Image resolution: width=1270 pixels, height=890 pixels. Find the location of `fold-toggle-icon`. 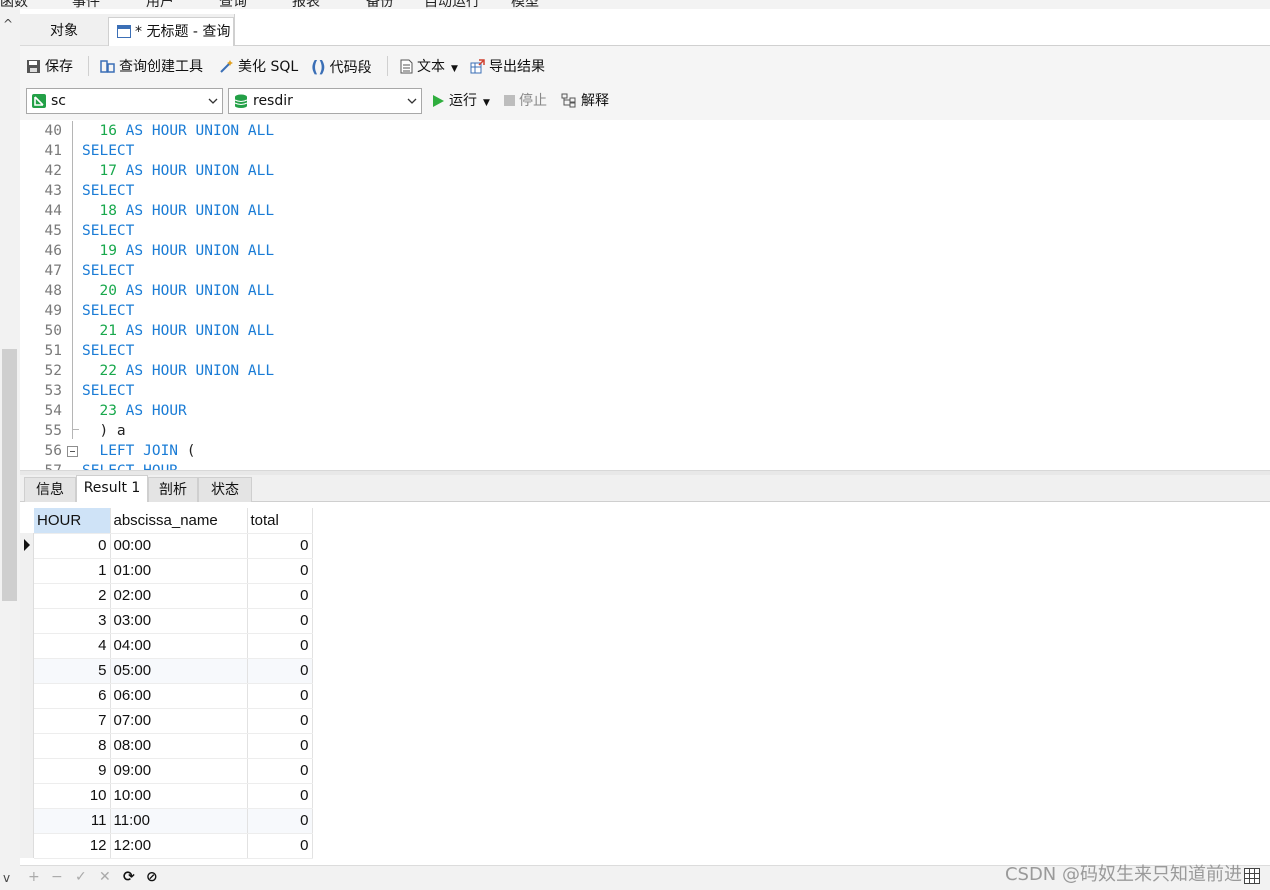

fold-toggle-icon is located at coordinates (72, 451).